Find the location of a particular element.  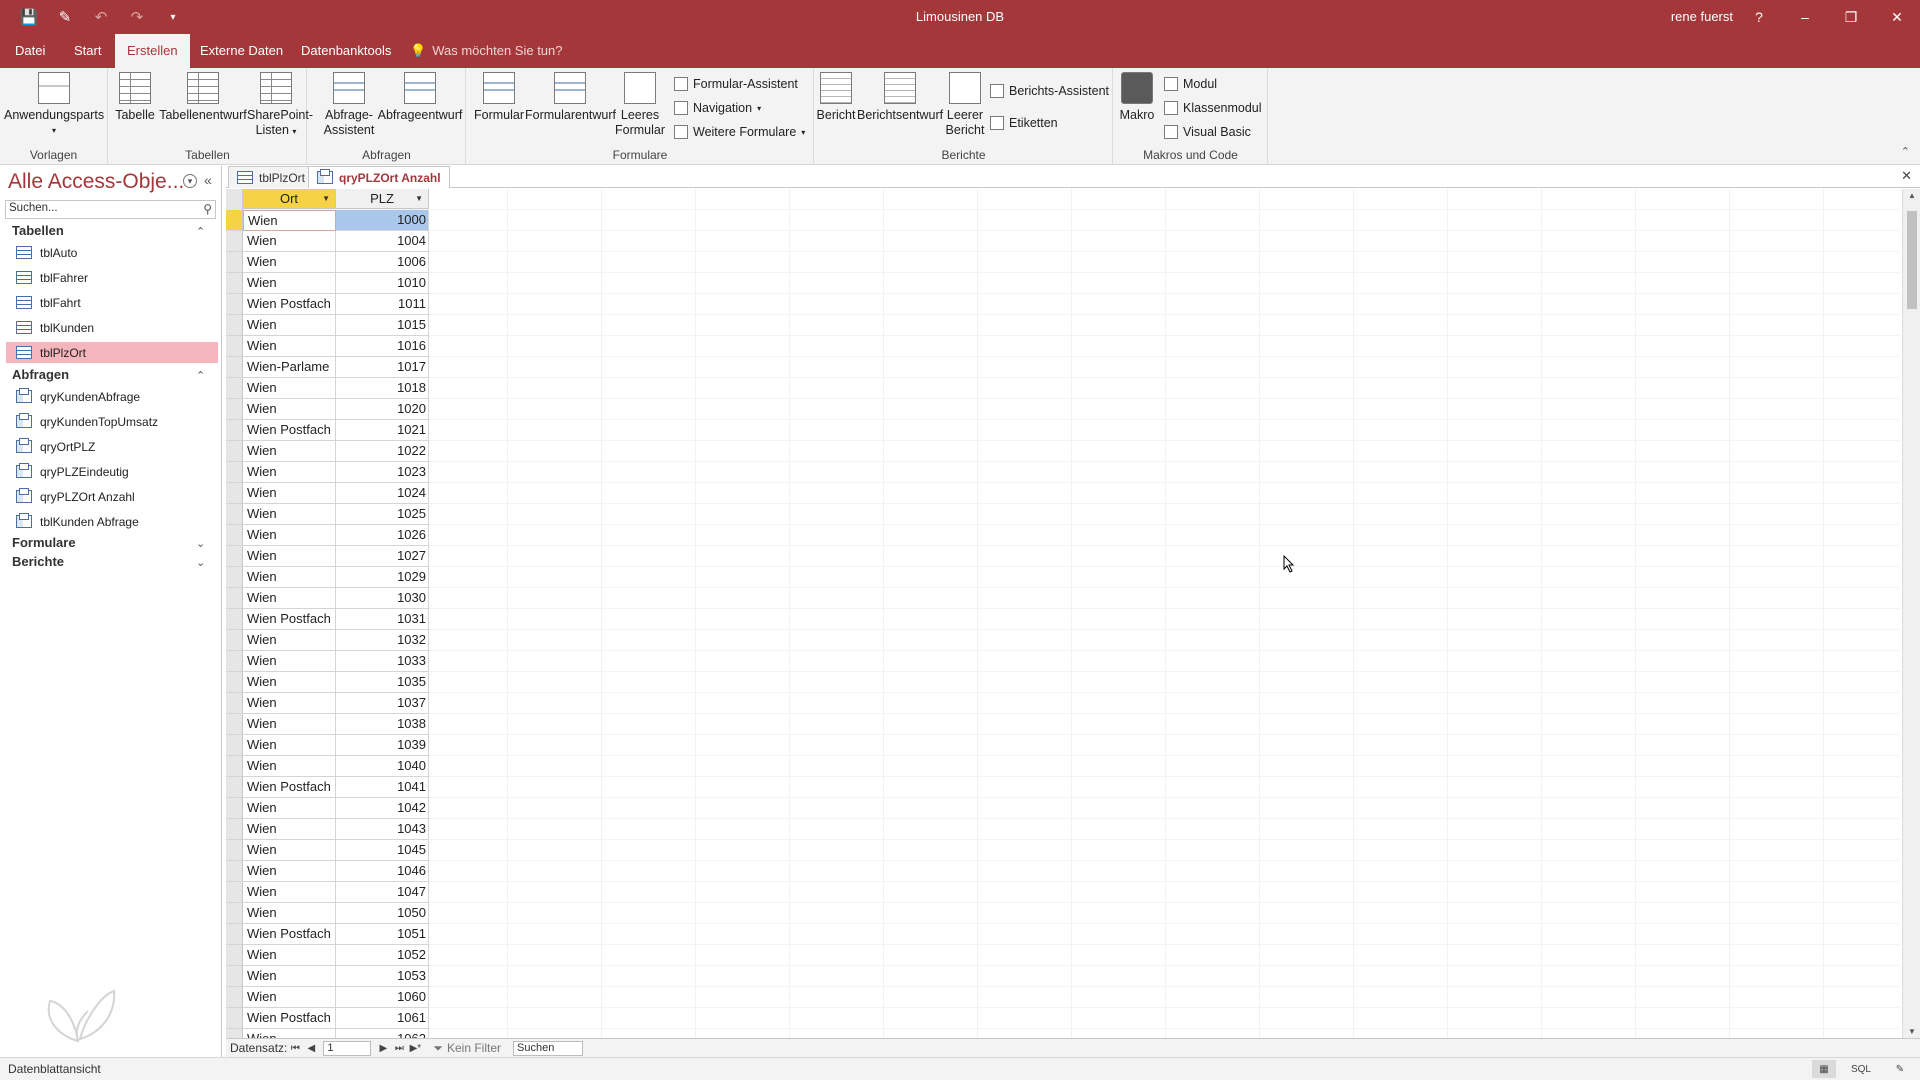

nav-group-berichte: Berichte is located at coordinates (38, 561).